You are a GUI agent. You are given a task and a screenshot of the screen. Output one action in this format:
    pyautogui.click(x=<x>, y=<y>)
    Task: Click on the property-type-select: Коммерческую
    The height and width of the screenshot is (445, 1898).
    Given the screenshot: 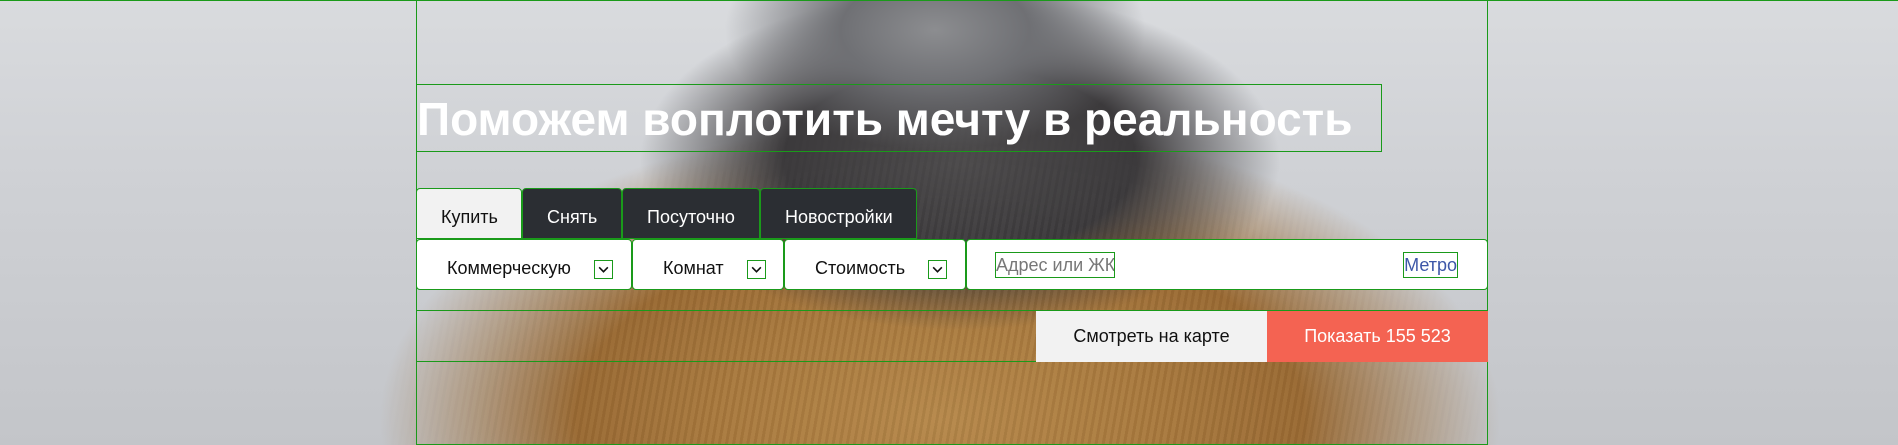 What is the action you would take?
    pyautogui.click(x=524, y=264)
    